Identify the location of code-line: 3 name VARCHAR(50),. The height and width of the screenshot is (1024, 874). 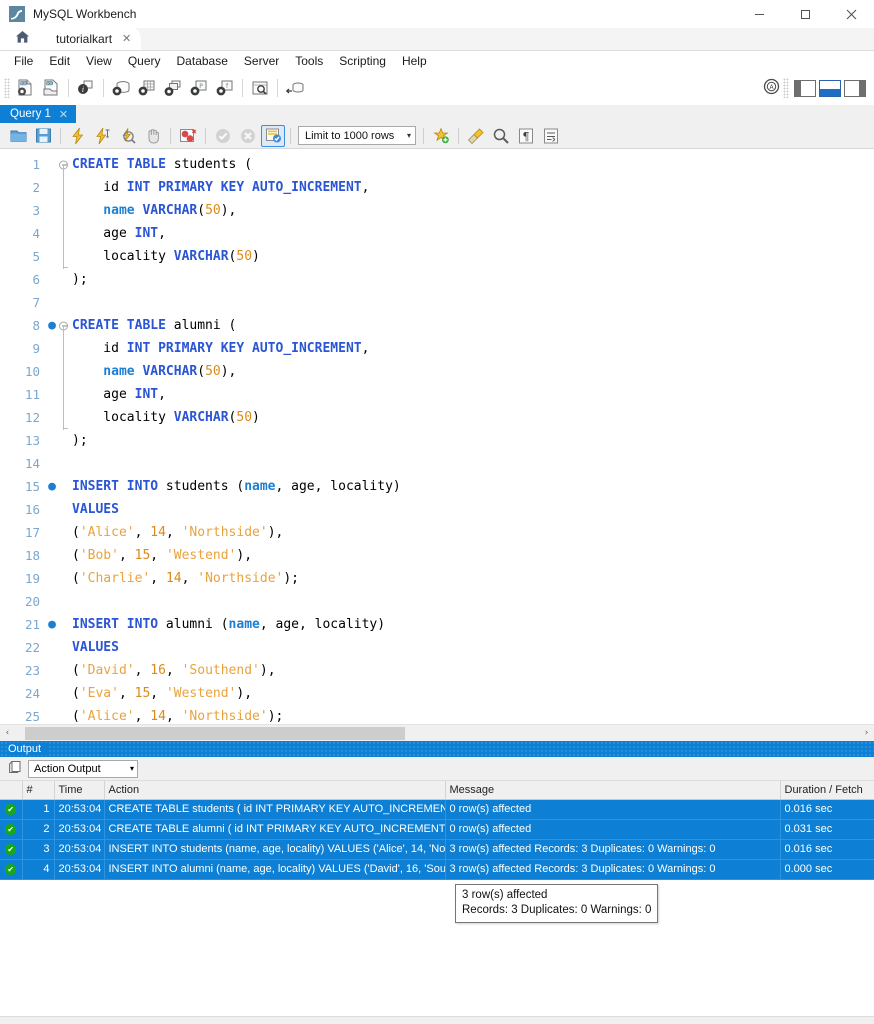
(437, 210).